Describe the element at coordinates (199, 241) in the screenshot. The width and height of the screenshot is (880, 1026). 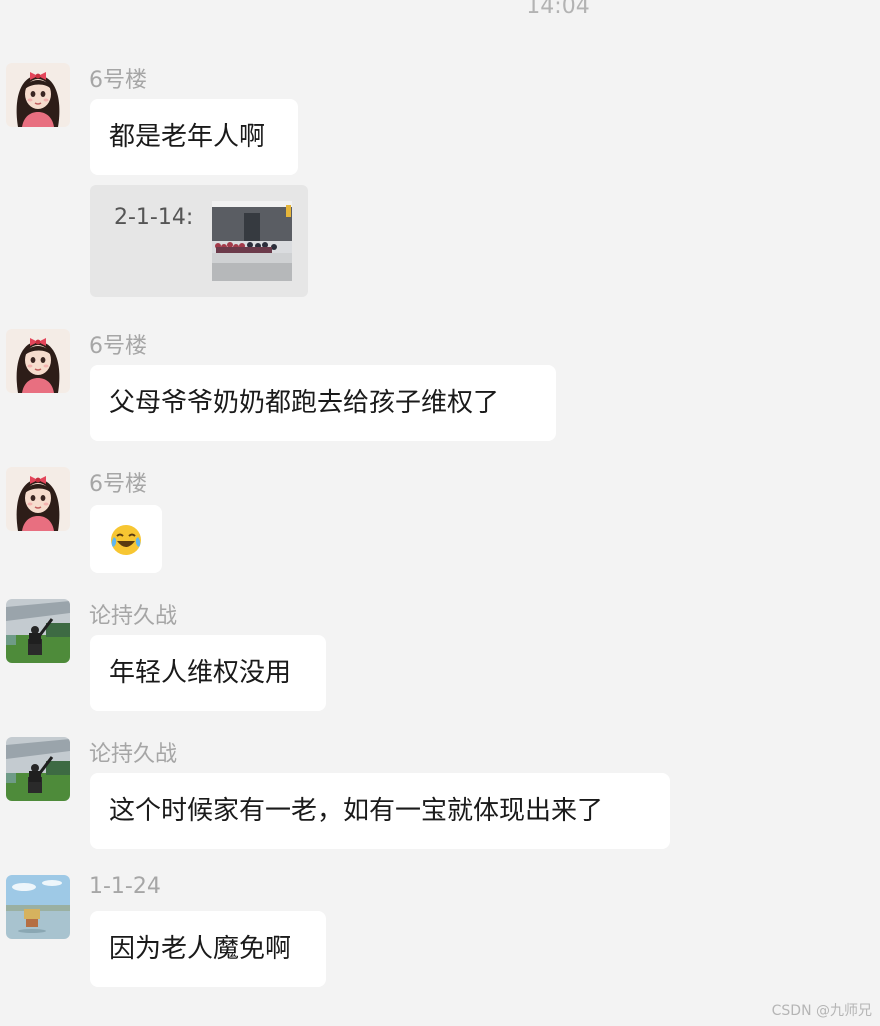
I see `quoted-image-card: 2-1-14:` at that location.